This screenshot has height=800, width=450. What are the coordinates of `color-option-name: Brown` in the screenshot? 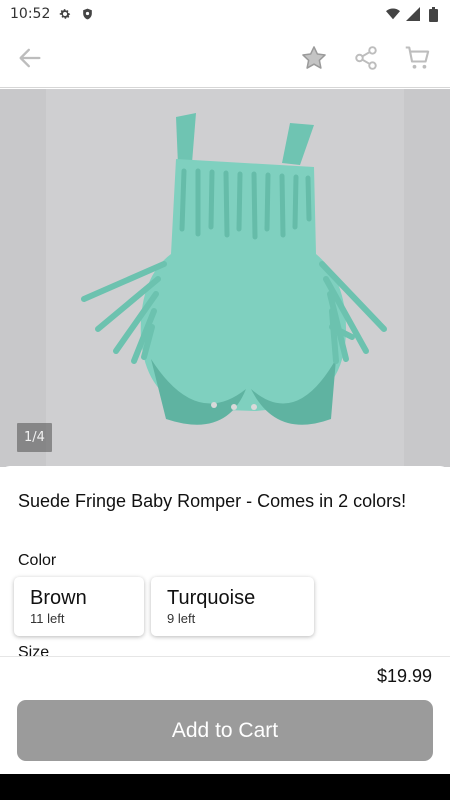 It's located at (58, 598).